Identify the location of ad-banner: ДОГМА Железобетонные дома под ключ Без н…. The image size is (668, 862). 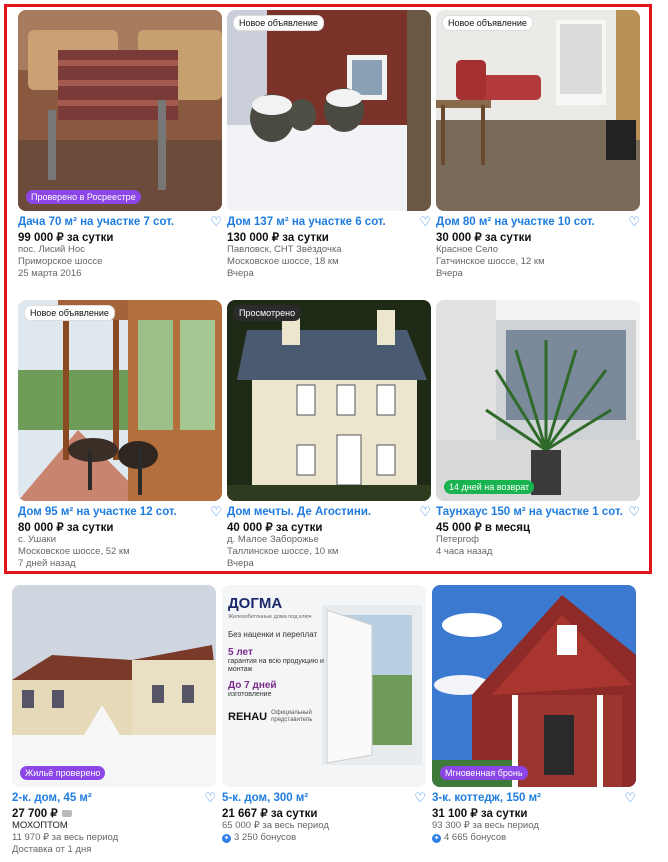
(324, 686).